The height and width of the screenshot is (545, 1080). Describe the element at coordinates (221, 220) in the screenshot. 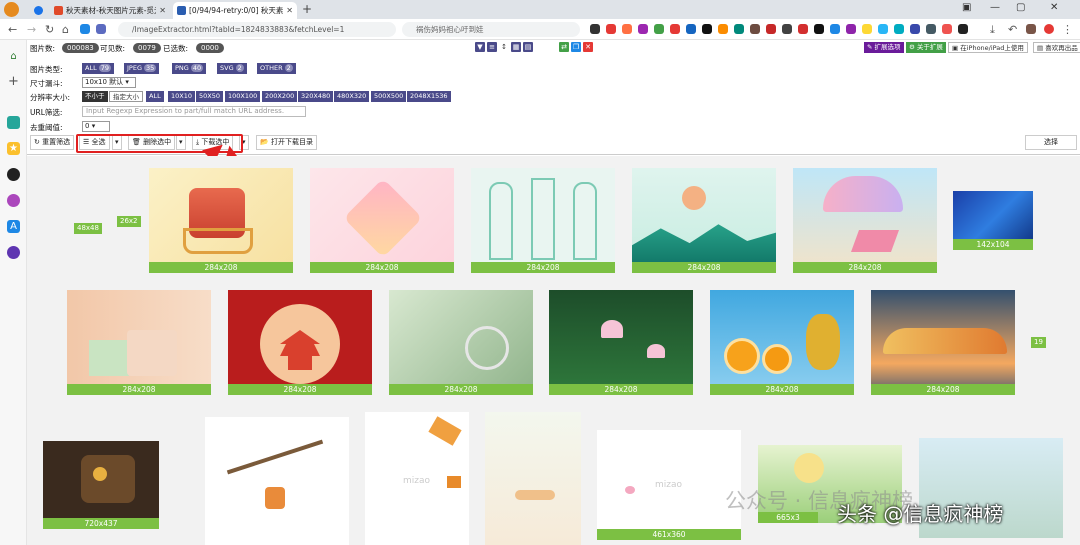

I see `thumbnail-shopping-cart: 284x208` at that location.